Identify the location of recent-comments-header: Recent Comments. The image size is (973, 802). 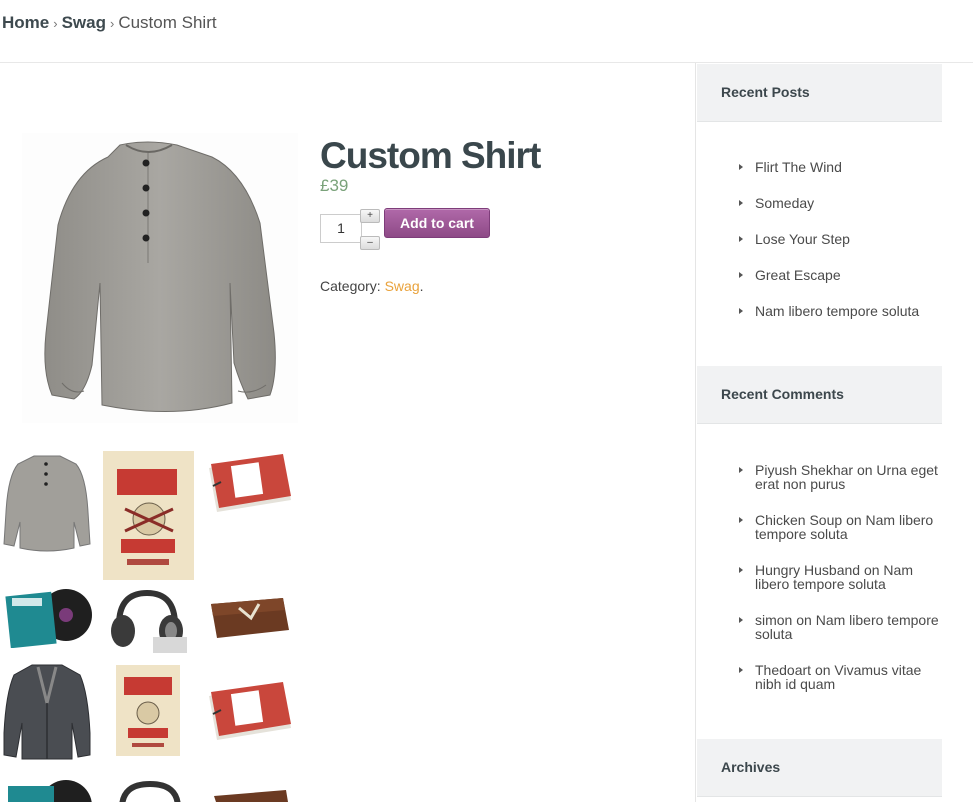
(819, 395).